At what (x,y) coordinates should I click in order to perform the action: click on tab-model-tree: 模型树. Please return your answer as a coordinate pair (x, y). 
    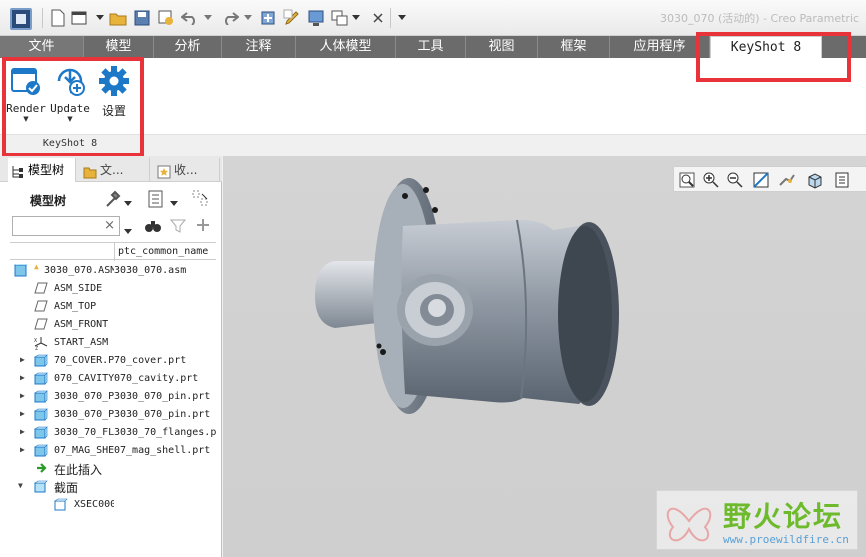
    Looking at the image, I should click on (42, 170).